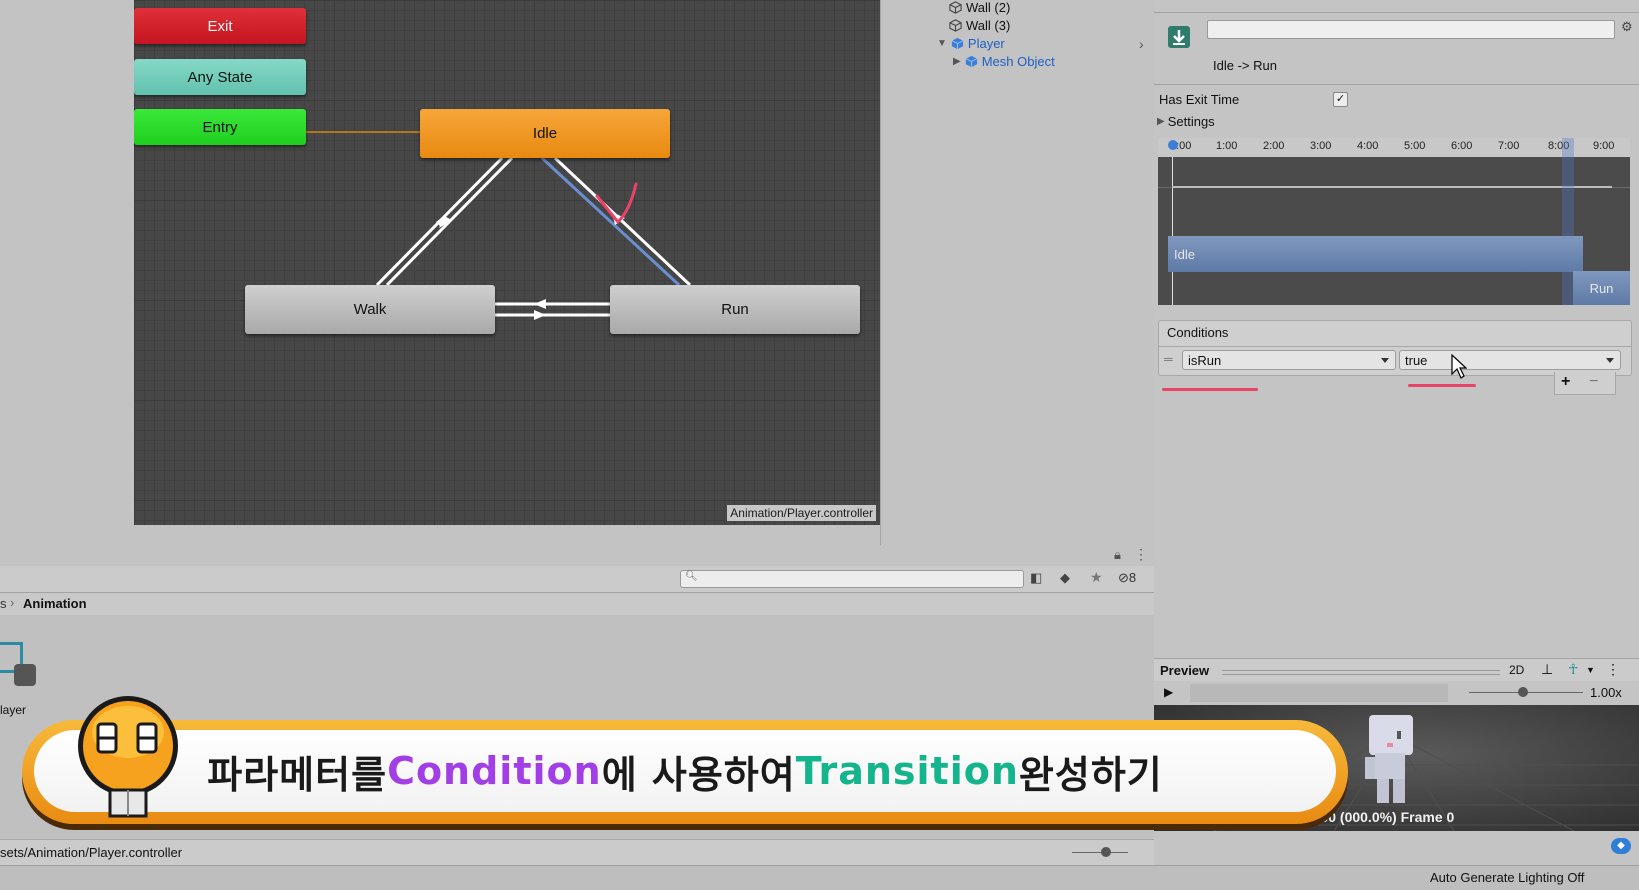 The height and width of the screenshot is (890, 1639). What do you see at coordinates (1565, 382) in the screenshot?
I see `add-condition-button: +` at bounding box center [1565, 382].